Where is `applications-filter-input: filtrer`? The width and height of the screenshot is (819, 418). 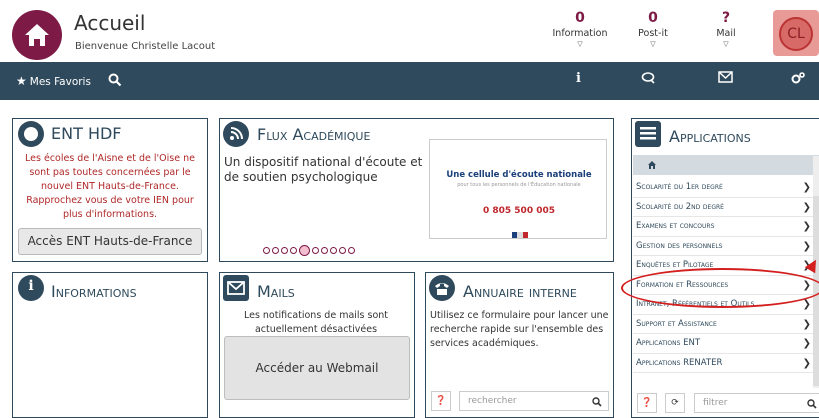
applications-filter-input: filtrer is located at coordinates (756, 403).